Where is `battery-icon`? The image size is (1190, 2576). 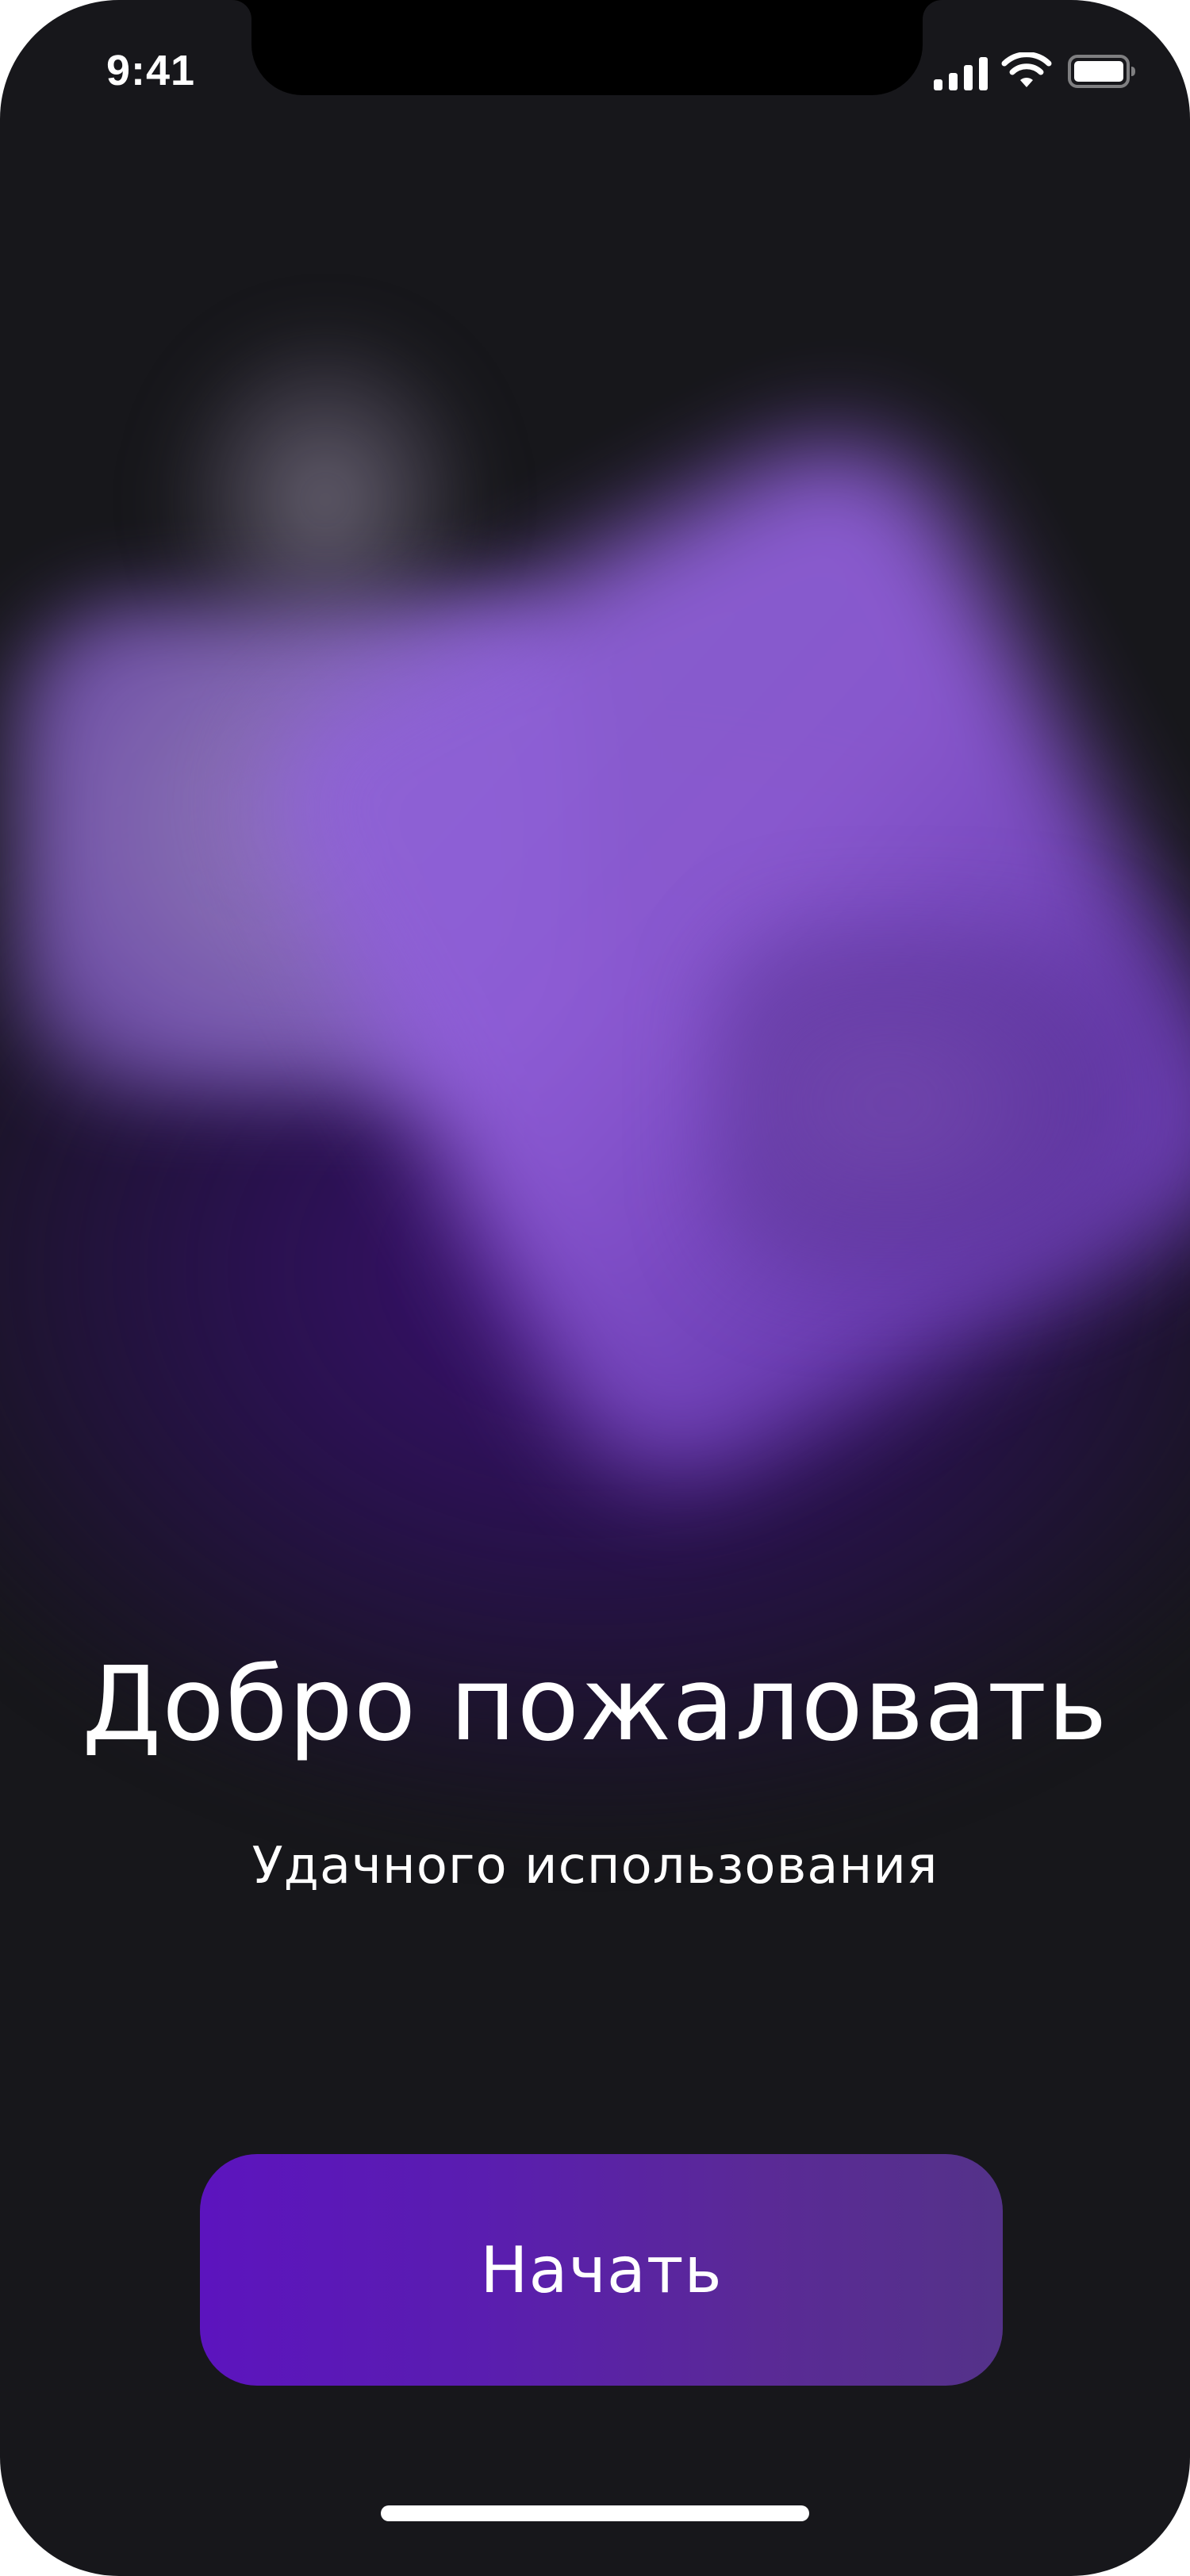
battery-icon is located at coordinates (1101, 72).